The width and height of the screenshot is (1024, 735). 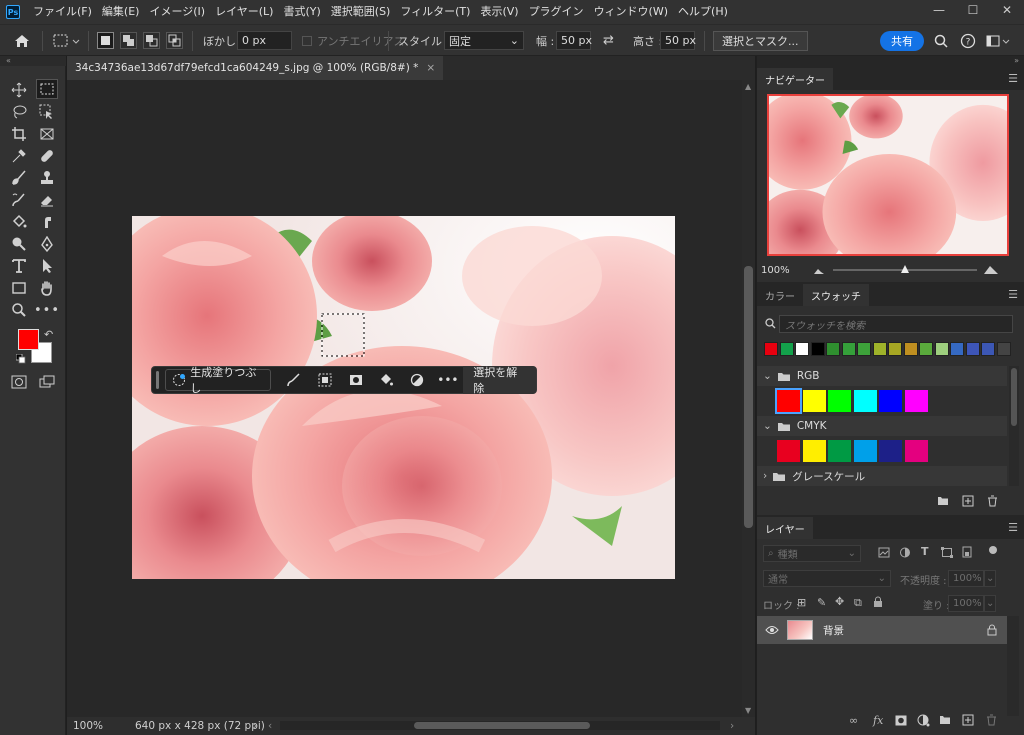 What do you see at coordinates (882, 476) in the screenshot?
I see `swatch-group-grayscale: › グレースケール` at bounding box center [882, 476].